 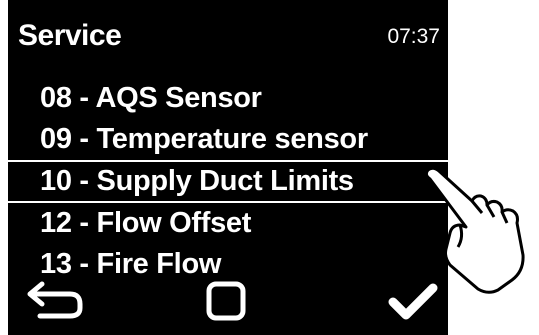 I want to click on pointing-hand-icon, so click(x=475, y=232).